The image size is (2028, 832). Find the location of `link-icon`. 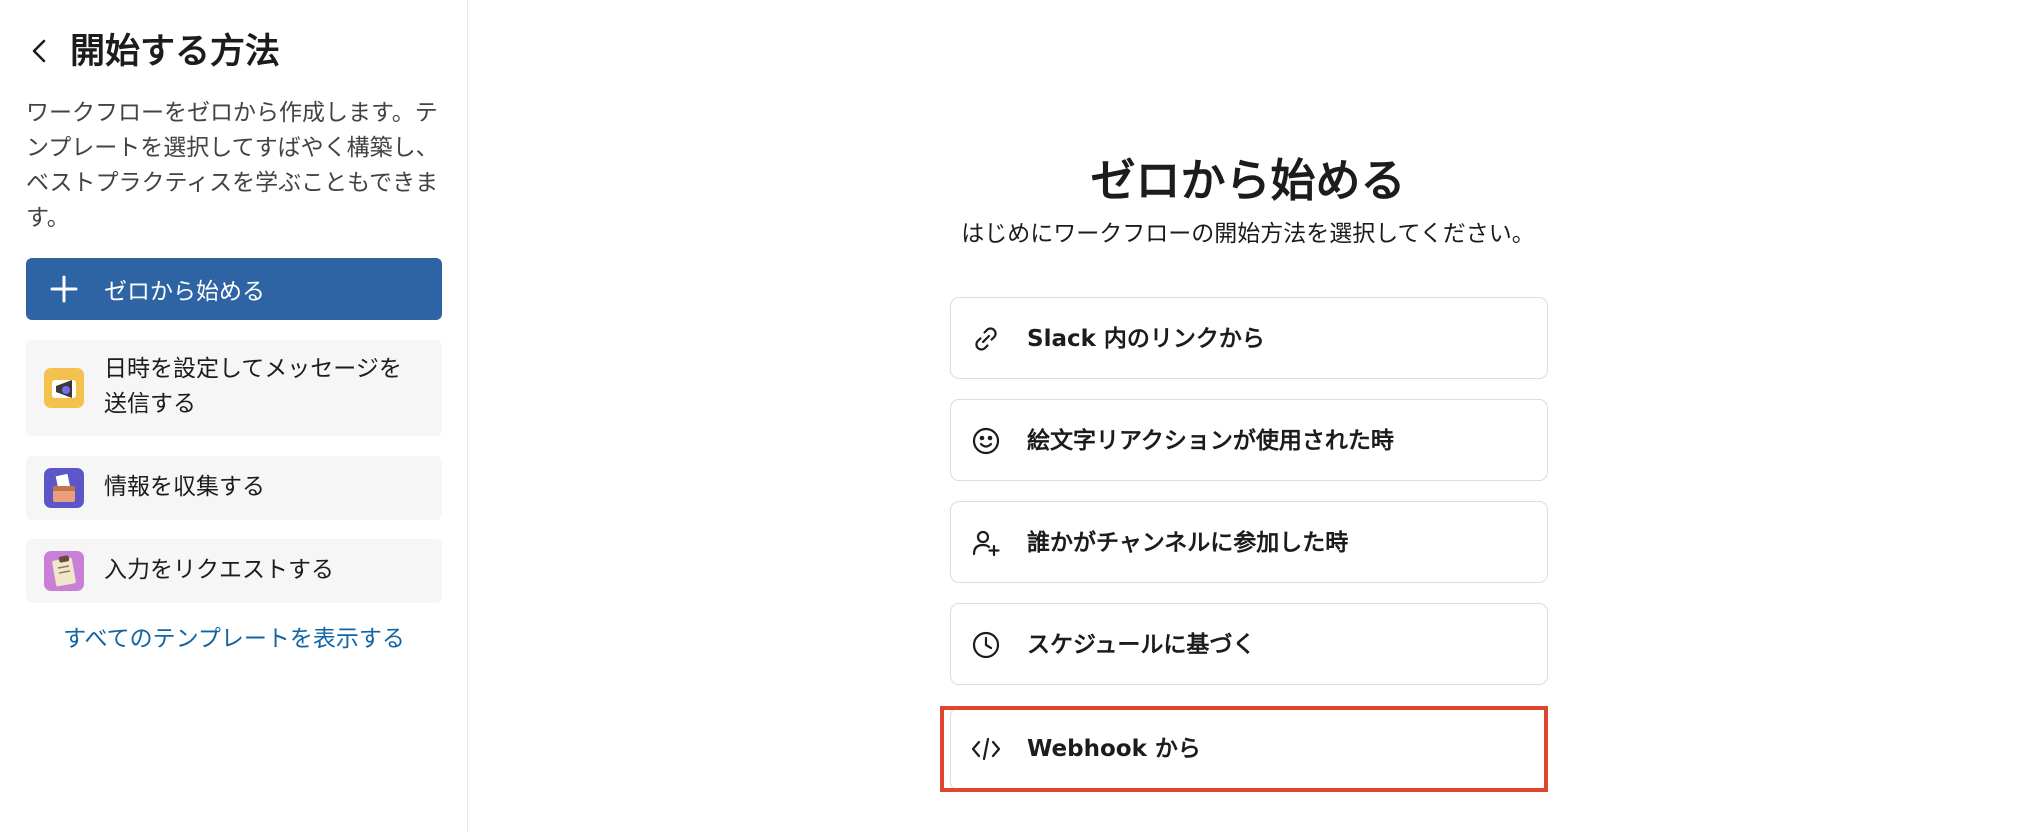

link-icon is located at coordinates (986, 339).